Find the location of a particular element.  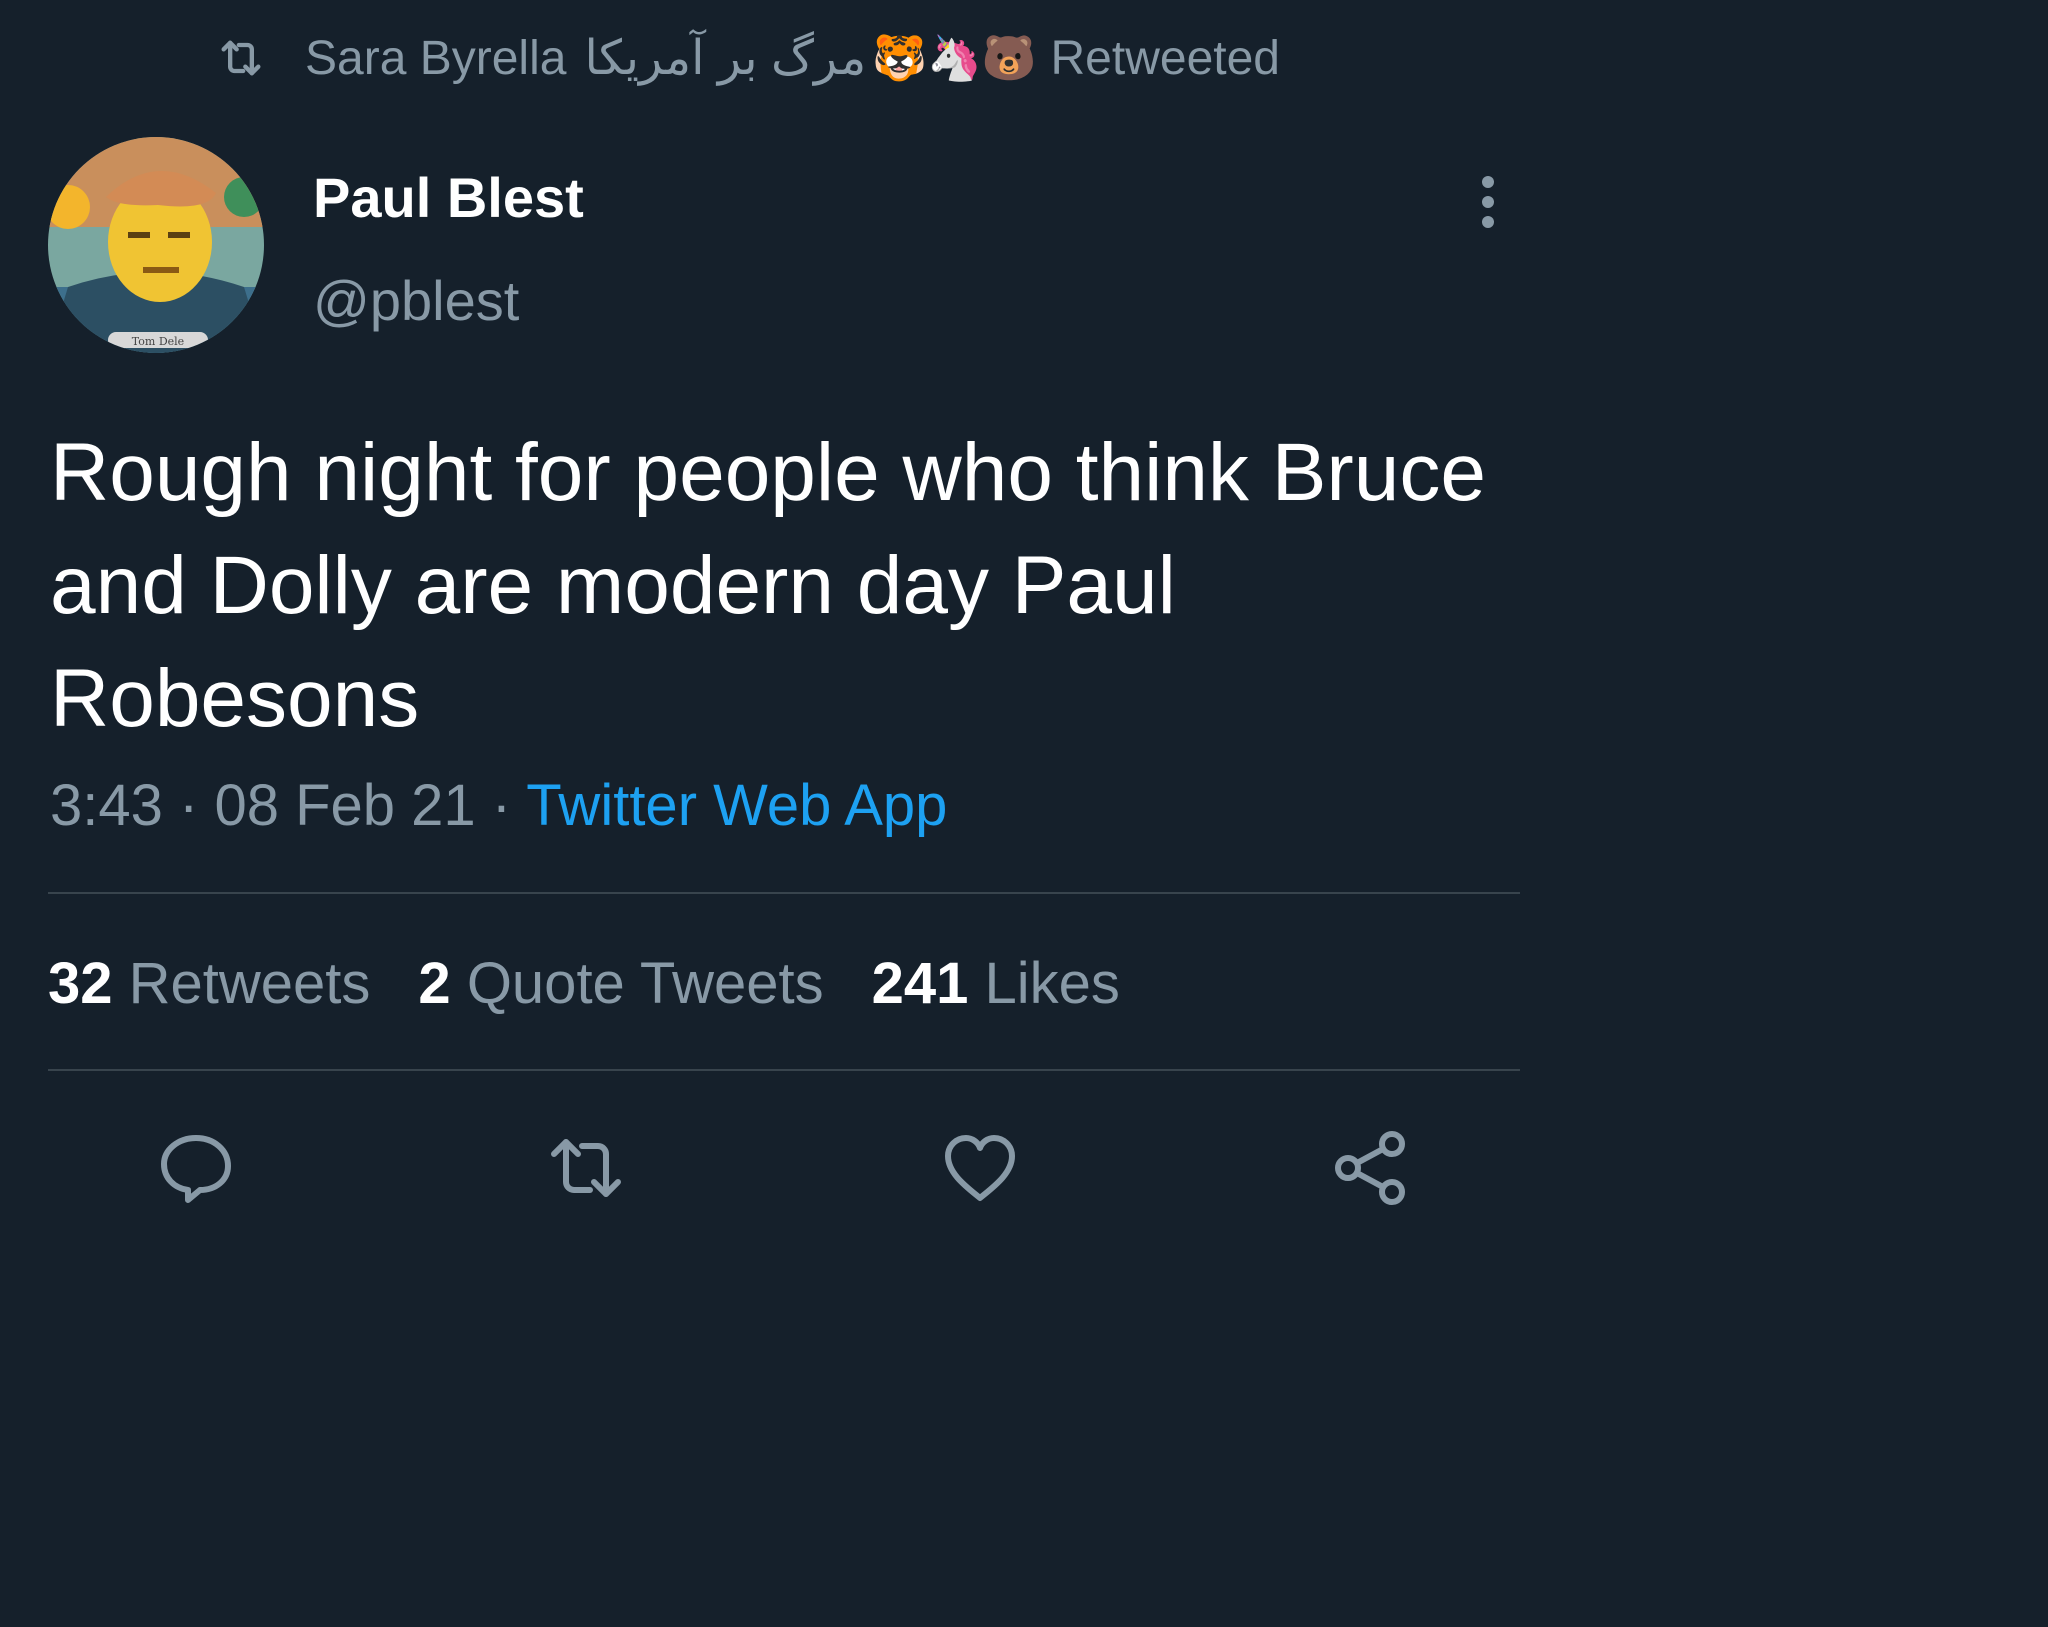

share-icon is located at coordinates (1370, 1168).